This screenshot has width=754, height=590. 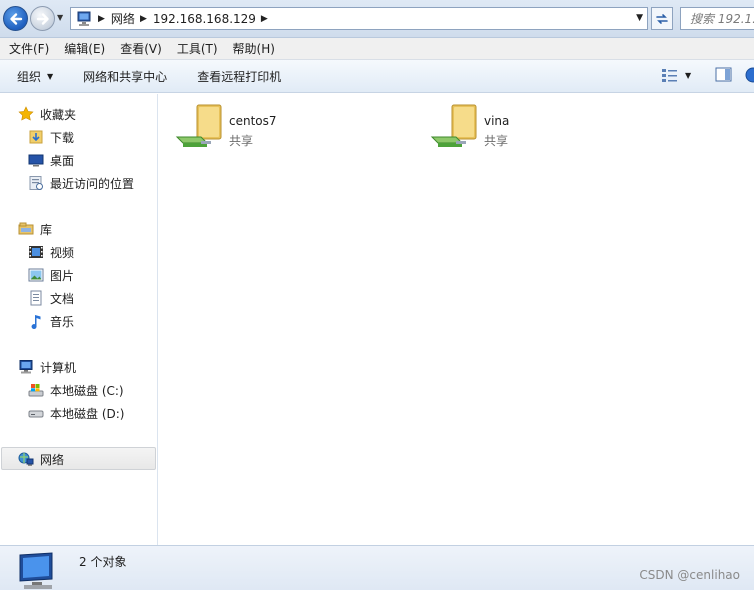 I want to click on nav-recent-places: 最近访问的位置, so click(x=81, y=183).